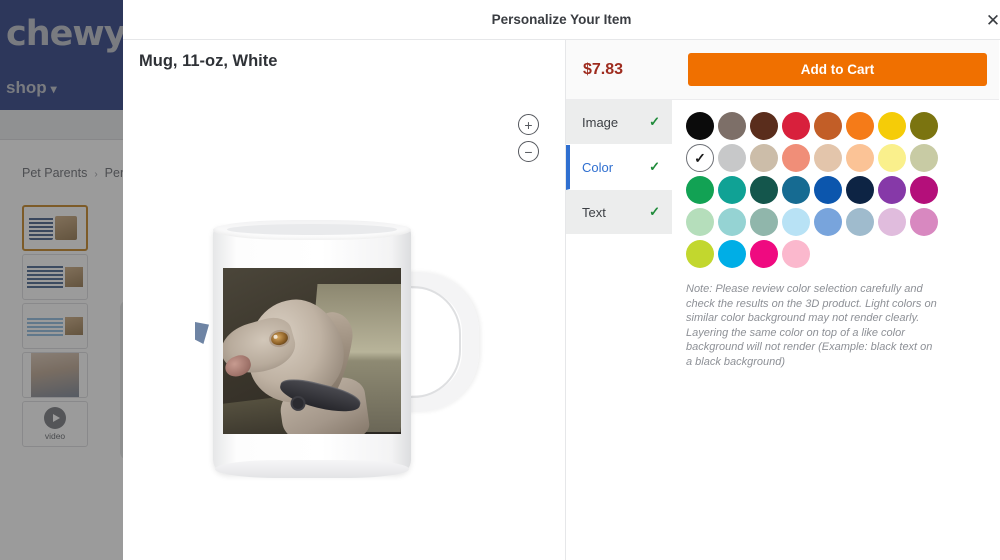  What do you see at coordinates (796, 126) in the screenshot?
I see `color-swatch-crimson` at bounding box center [796, 126].